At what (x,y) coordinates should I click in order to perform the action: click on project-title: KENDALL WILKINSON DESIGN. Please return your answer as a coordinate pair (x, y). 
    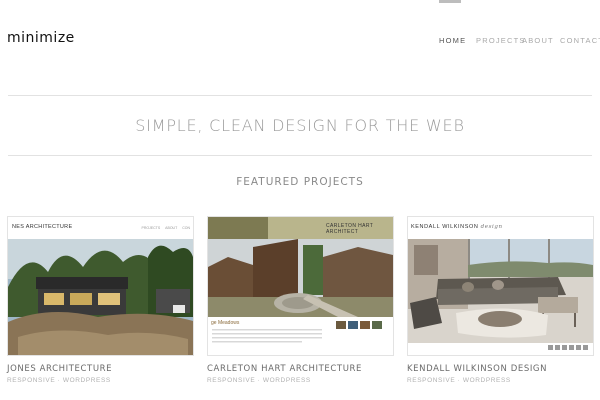
    Looking at the image, I should click on (499, 369).